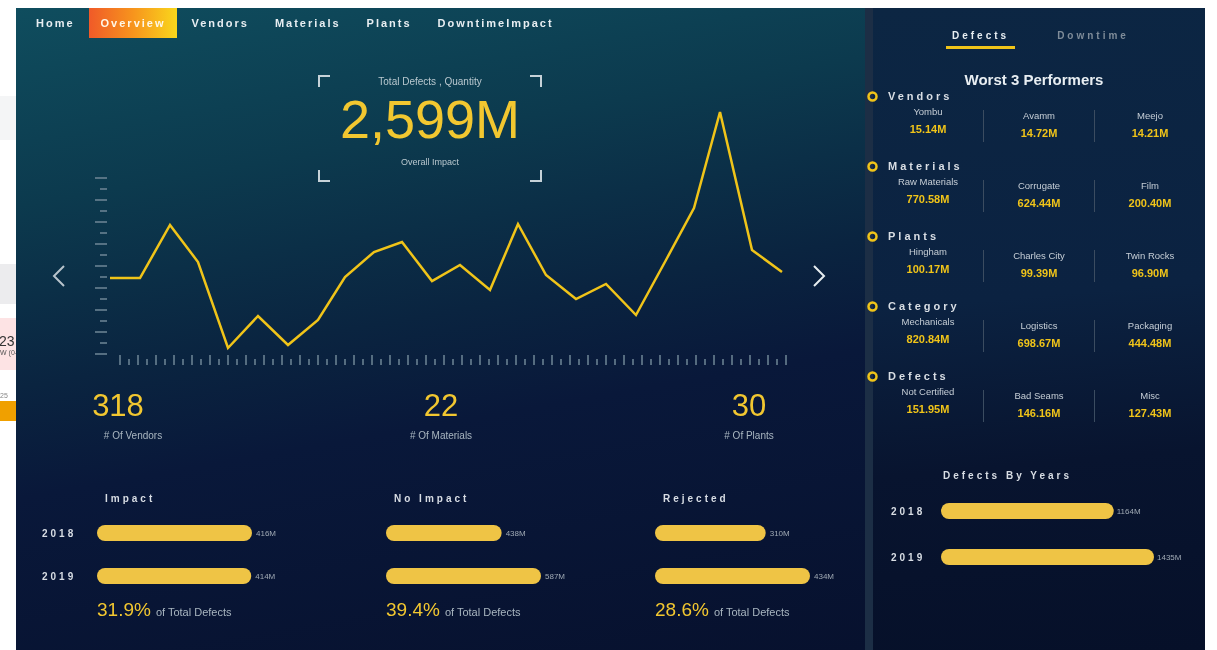  What do you see at coordinates (8, 284) in the screenshot?
I see `page-band` at bounding box center [8, 284].